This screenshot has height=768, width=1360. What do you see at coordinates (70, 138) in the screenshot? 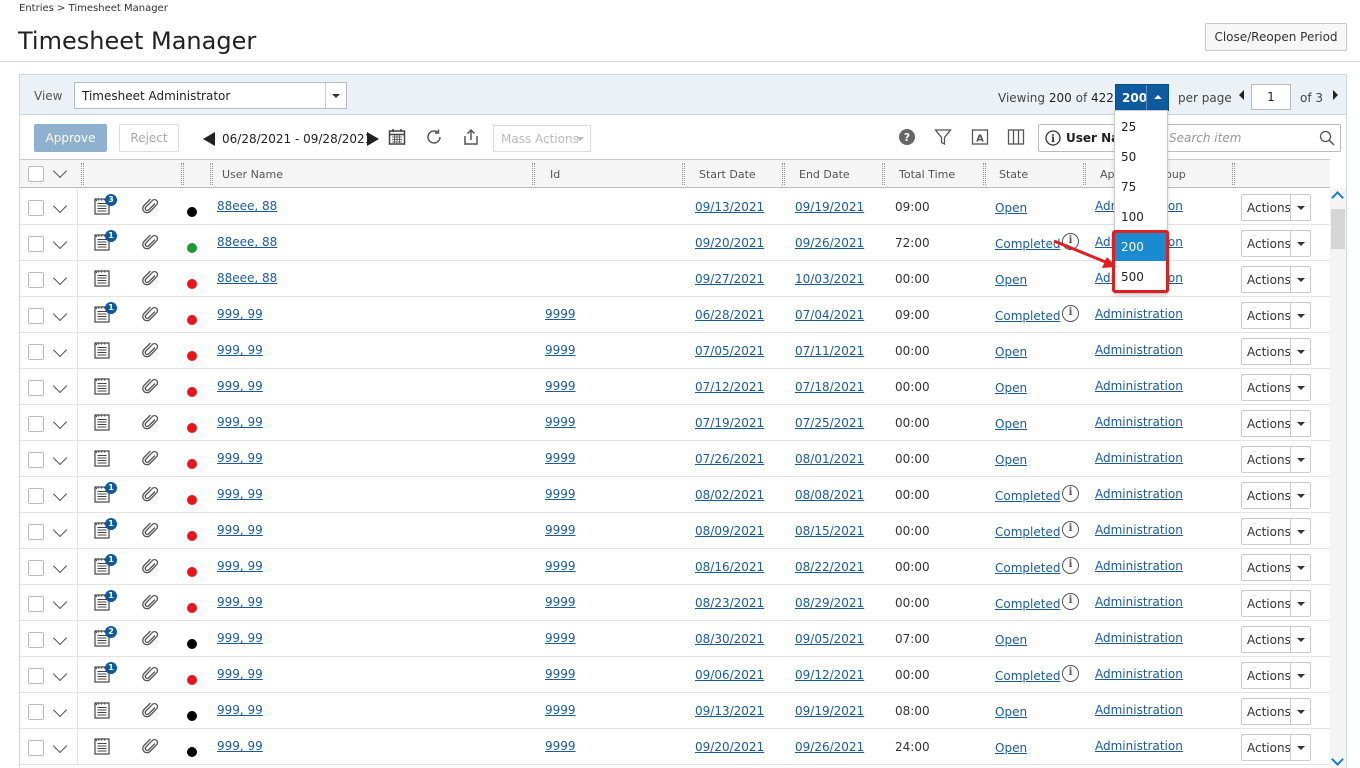
I see `approve-button: Approve` at bounding box center [70, 138].